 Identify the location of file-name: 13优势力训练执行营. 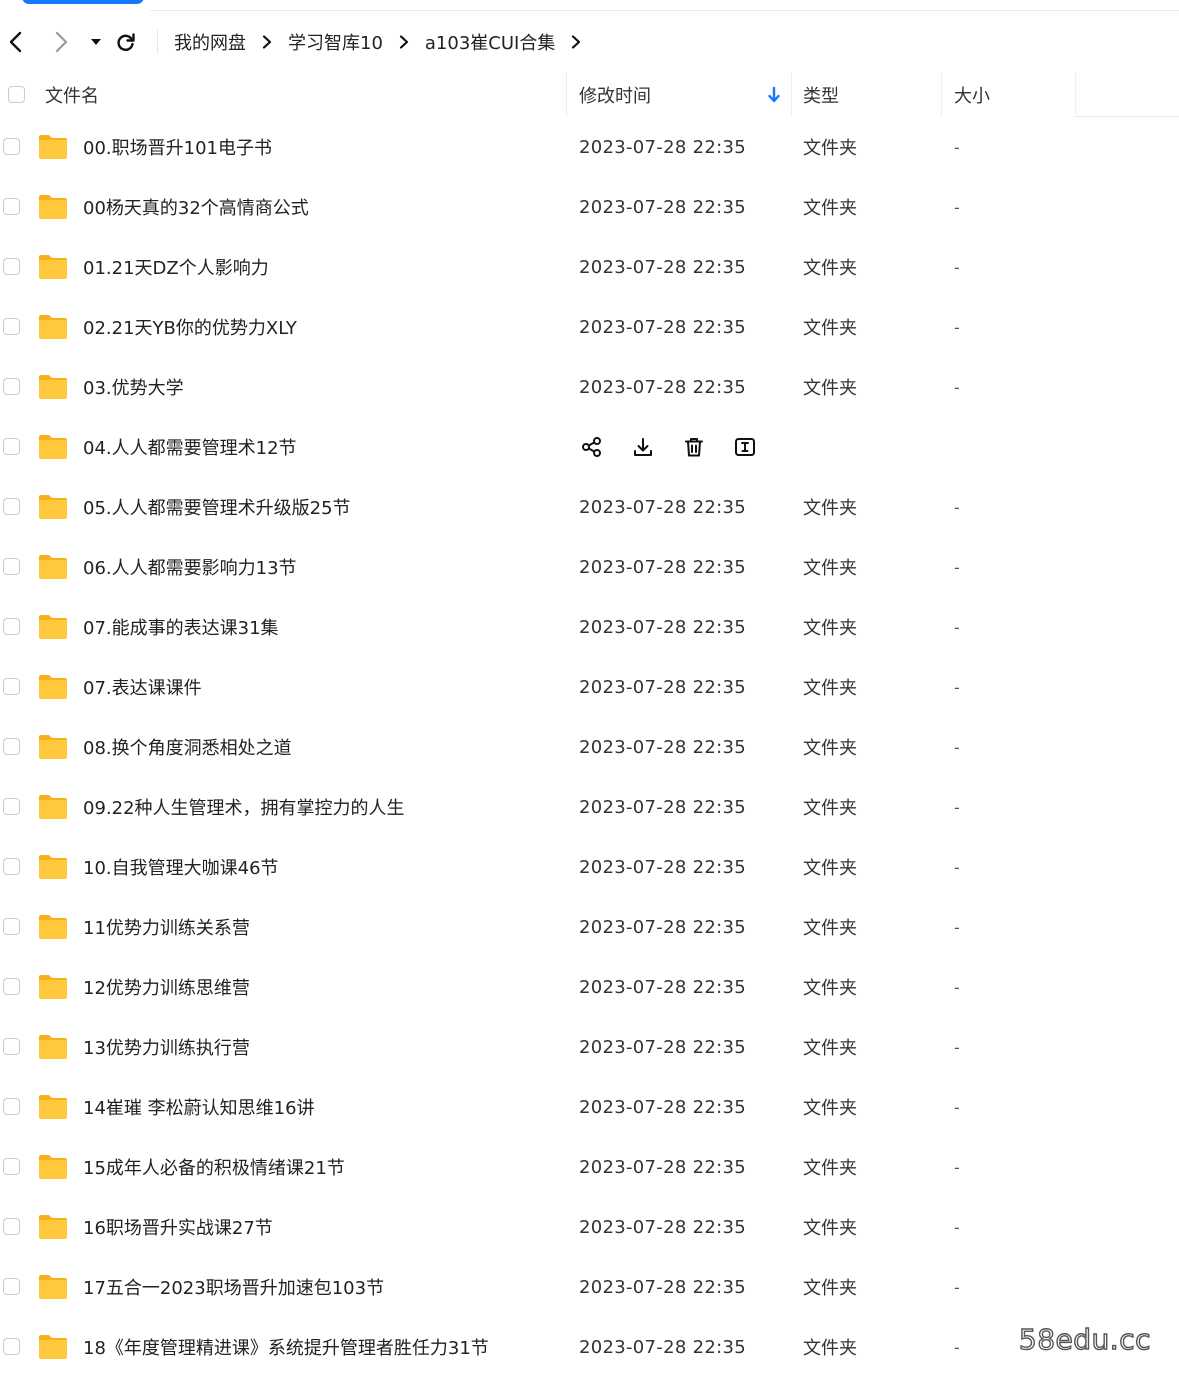
(166, 1047).